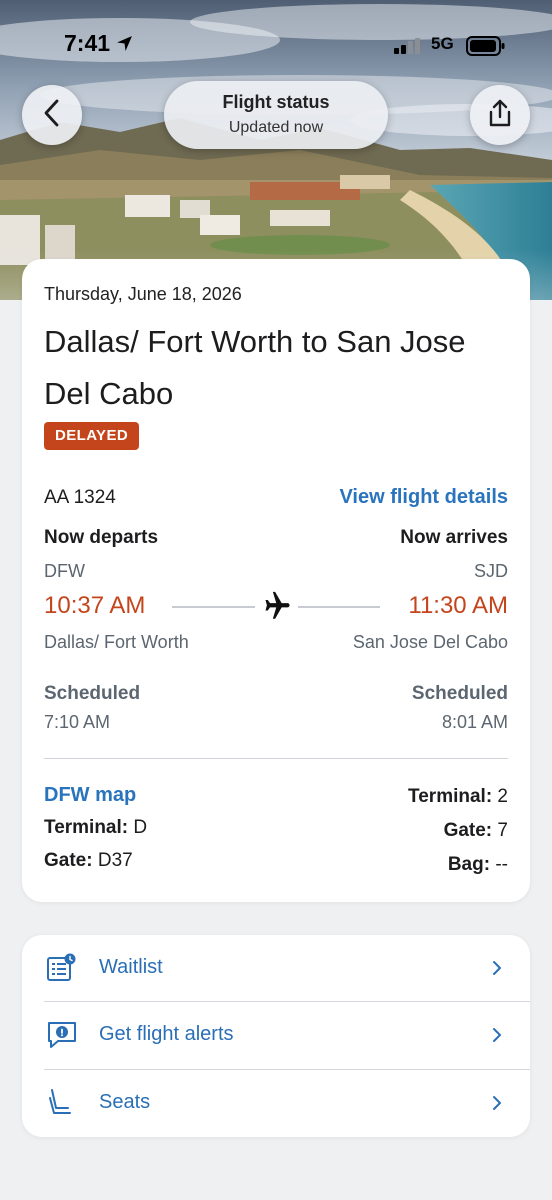  Describe the element at coordinates (276, 758) in the screenshot. I see `card-divider` at that location.